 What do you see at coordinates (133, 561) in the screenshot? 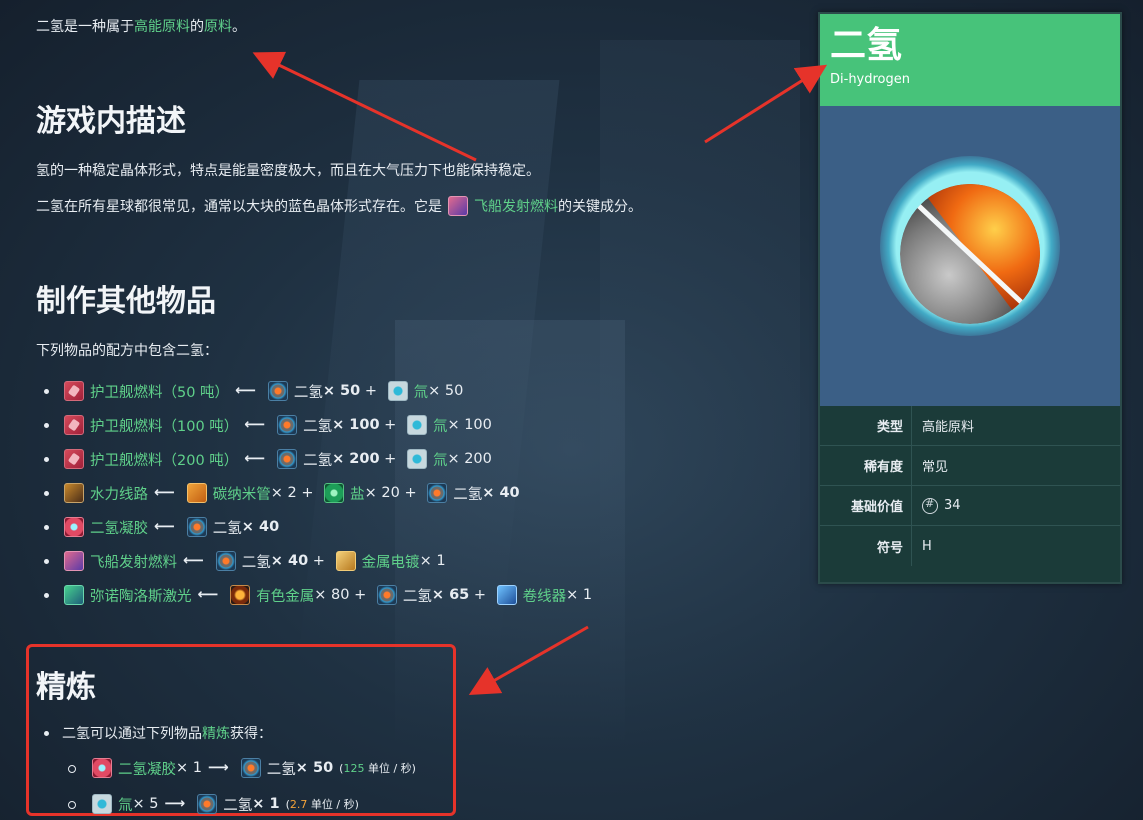
I see `recipe-output-link: 飞船发射燃料` at bounding box center [133, 561].